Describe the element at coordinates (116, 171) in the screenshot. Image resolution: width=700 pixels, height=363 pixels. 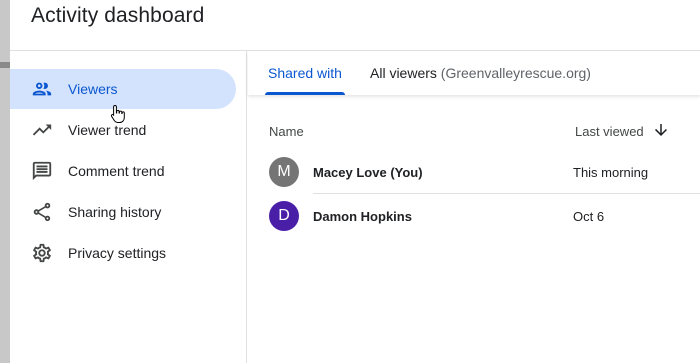
I see `sidebar-item-label: Comment trend` at that location.